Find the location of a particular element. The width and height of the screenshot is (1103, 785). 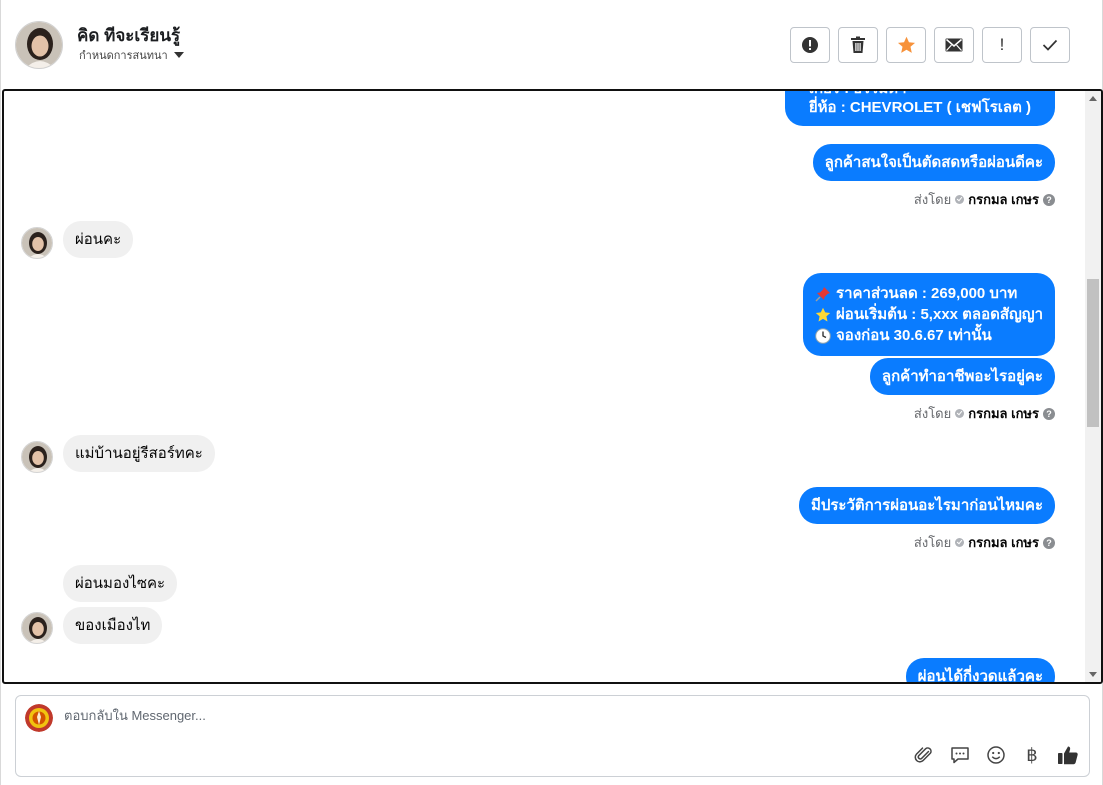

message-bubble-incoming: ผ่อนมองไซคะ is located at coordinates (120, 583).